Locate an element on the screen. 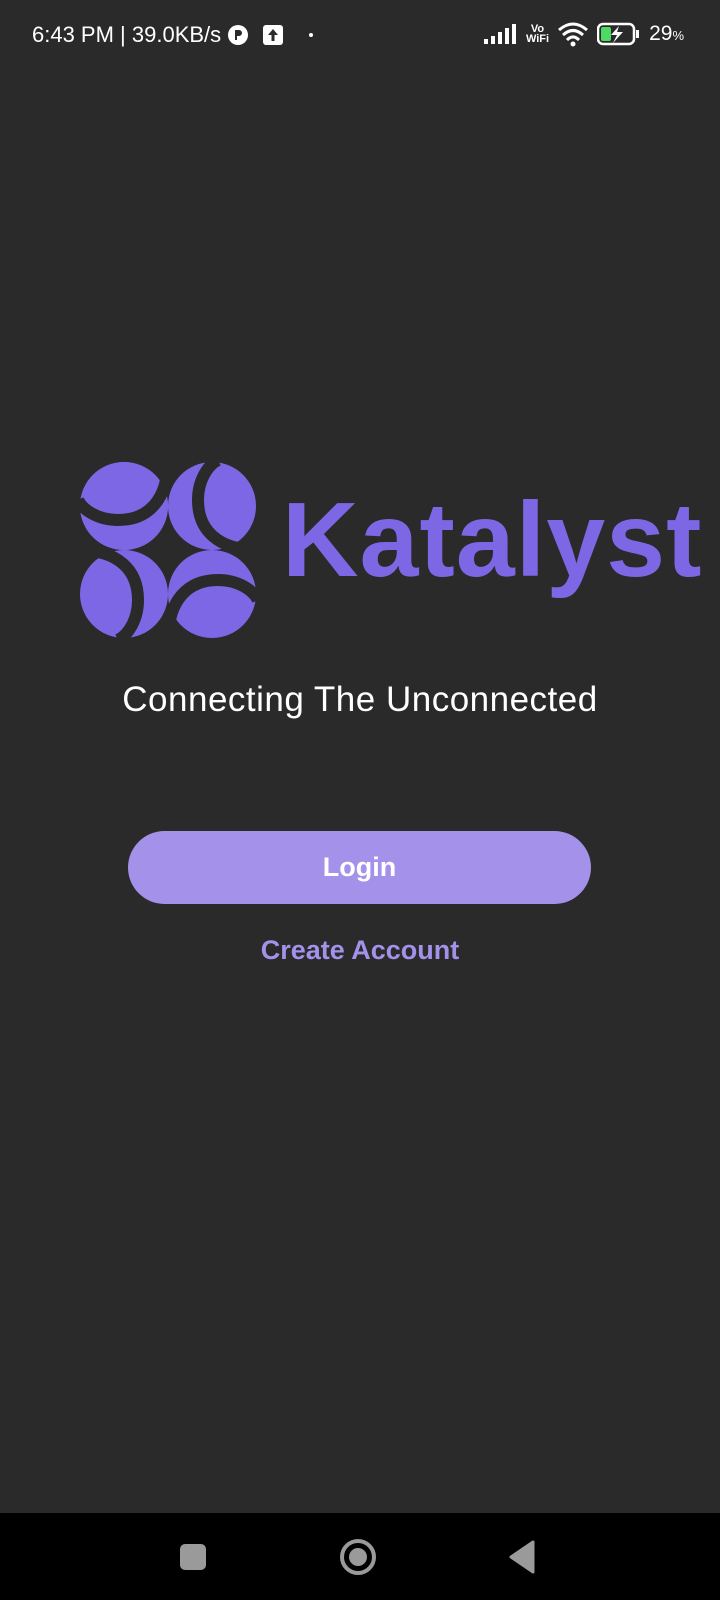  vowifi-indicator: Vo WiFi is located at coordinates (537, 34).